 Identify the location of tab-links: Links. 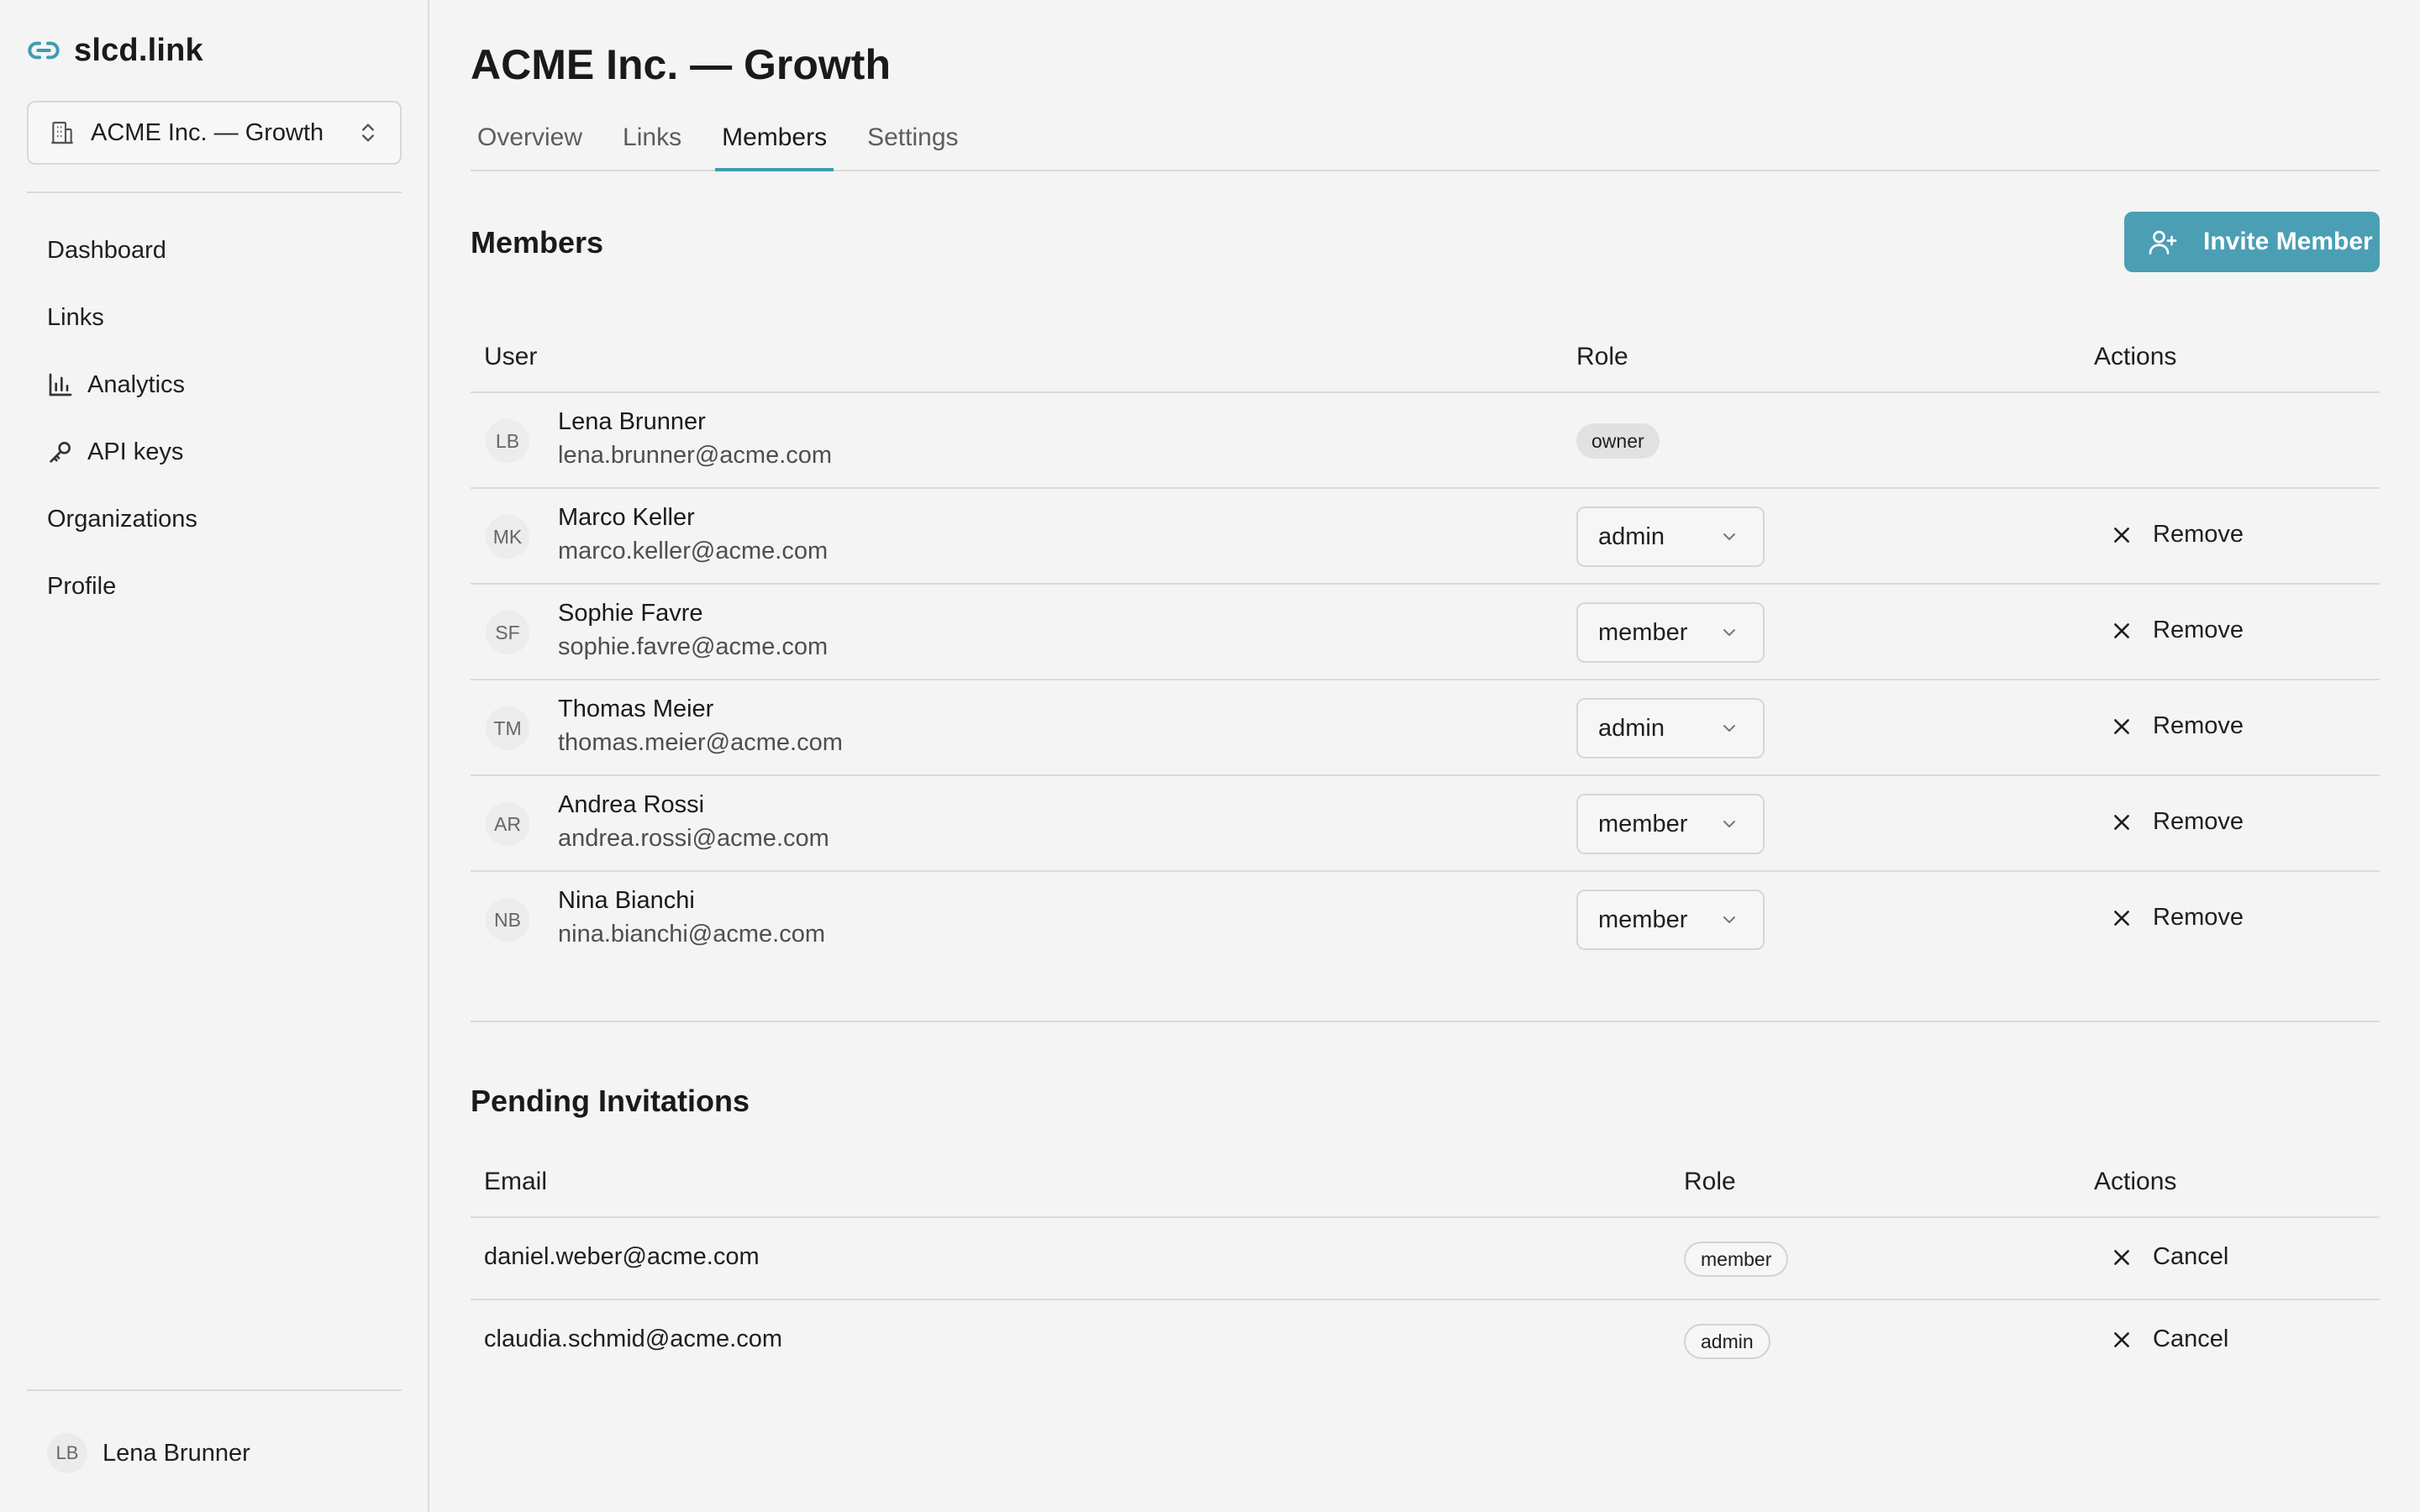
(652, 142).